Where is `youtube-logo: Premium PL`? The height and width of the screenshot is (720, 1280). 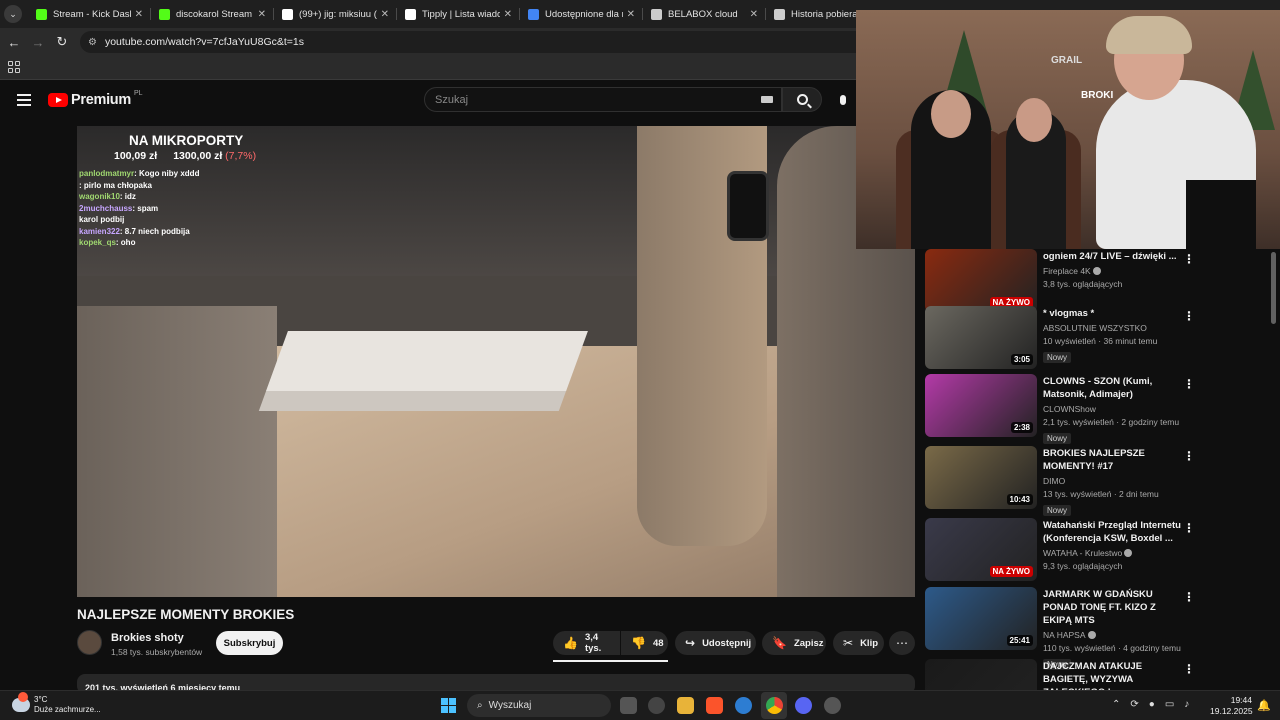 youtube-logo: Premium PL is located at coordinates (95, 99).